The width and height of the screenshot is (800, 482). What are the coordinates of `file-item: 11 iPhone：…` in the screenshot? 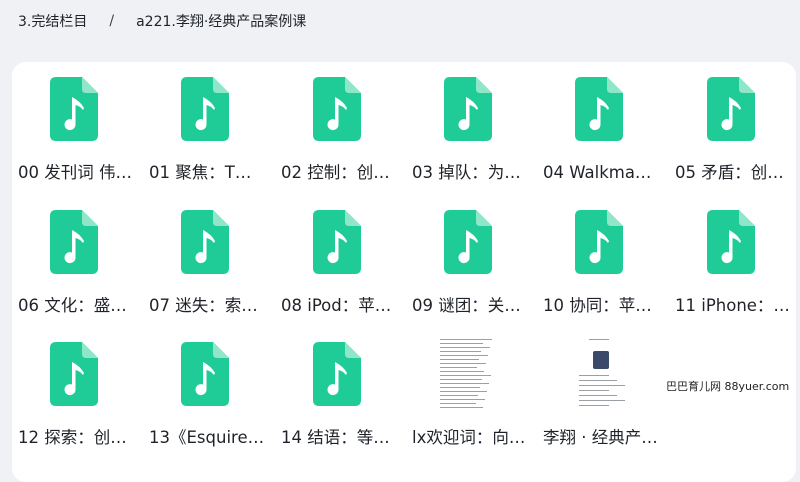 It's located at (729, 259).